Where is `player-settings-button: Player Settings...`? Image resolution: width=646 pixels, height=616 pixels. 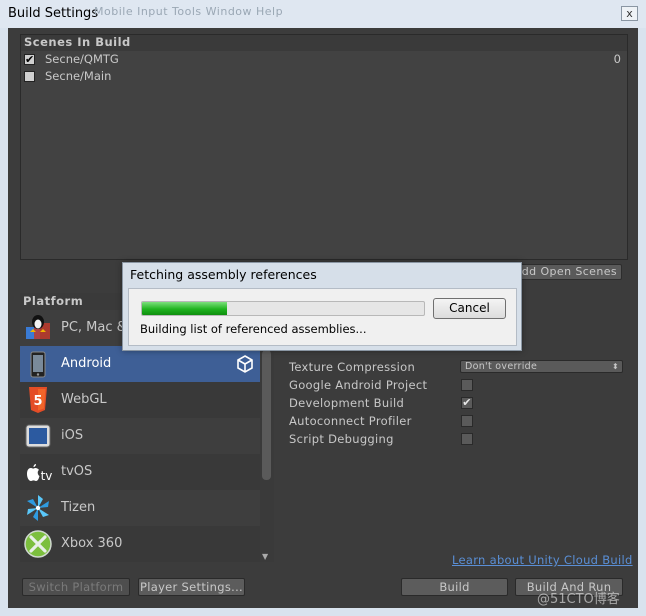 player-settings-button: Player Settings... is located at coordinates (191, 587).